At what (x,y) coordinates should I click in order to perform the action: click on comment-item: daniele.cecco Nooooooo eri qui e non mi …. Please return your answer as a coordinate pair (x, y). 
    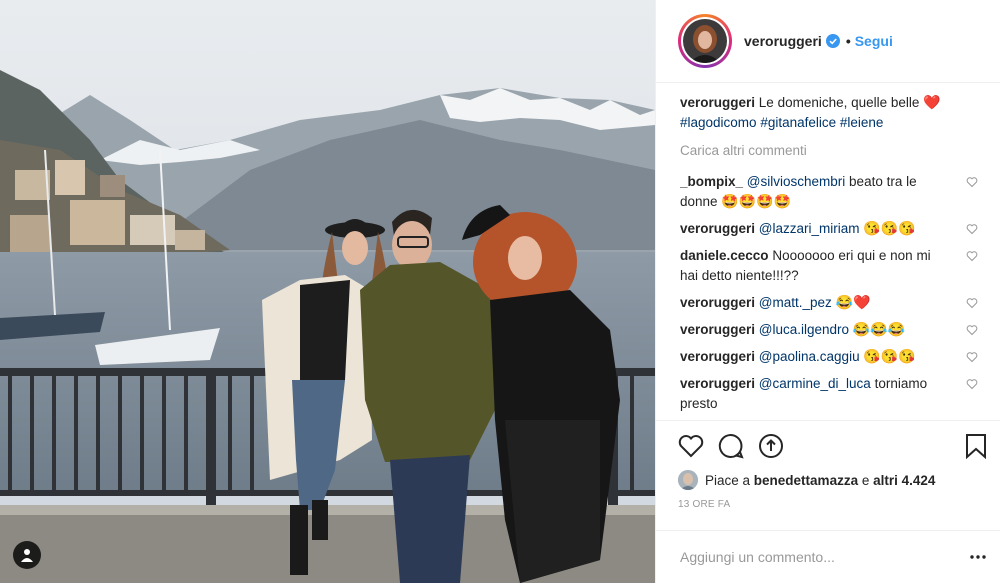
    Looking at the image, I should click on (830, 266).